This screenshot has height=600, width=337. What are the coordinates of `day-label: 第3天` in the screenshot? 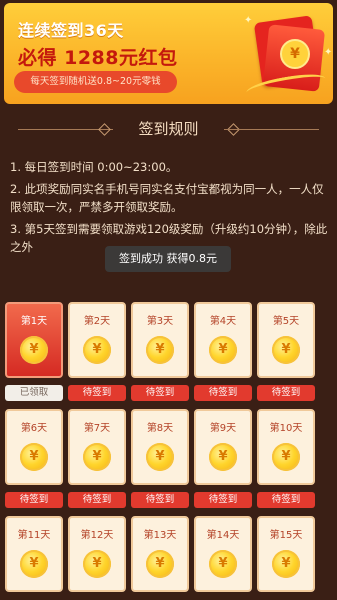 It's located at (160, 321).